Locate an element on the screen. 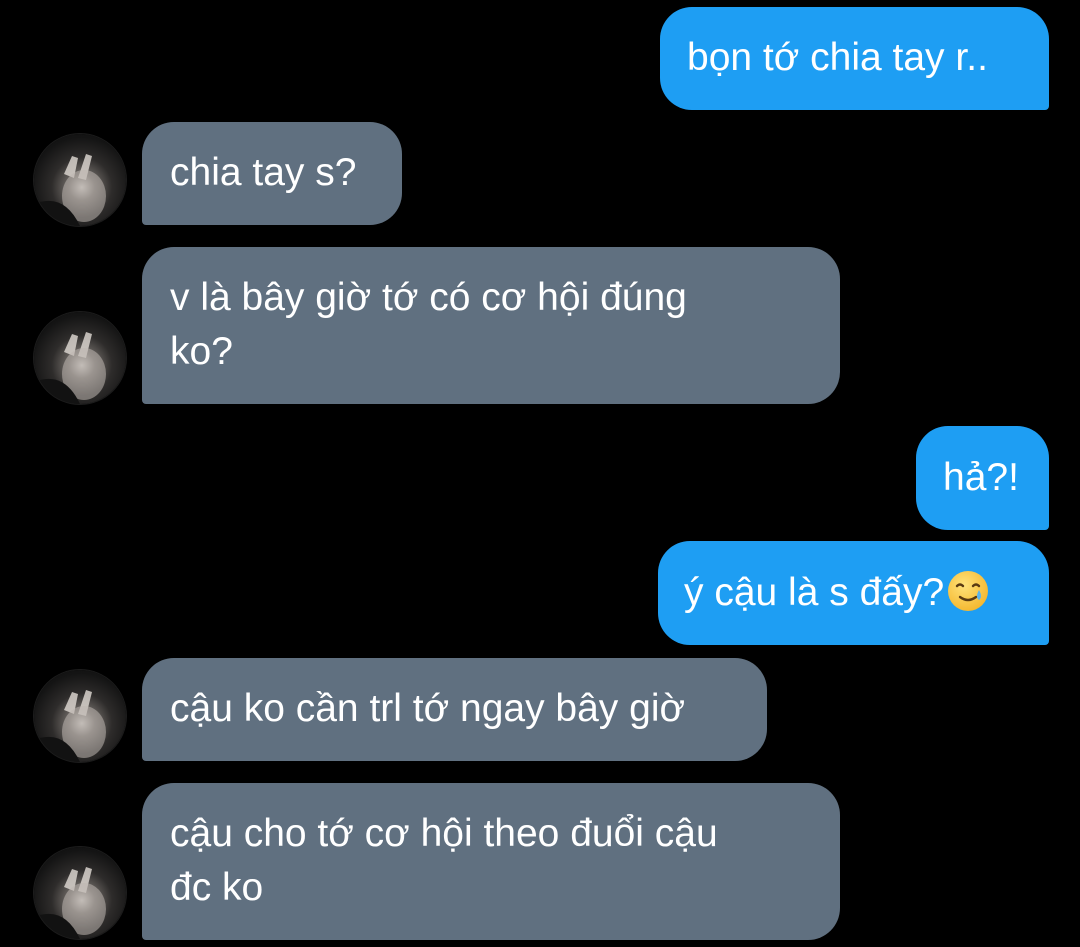 This screenshot has height=947, width=1080. message-bubble-sent: ý cậu là s đấy? is located at coordinates (853, 593).